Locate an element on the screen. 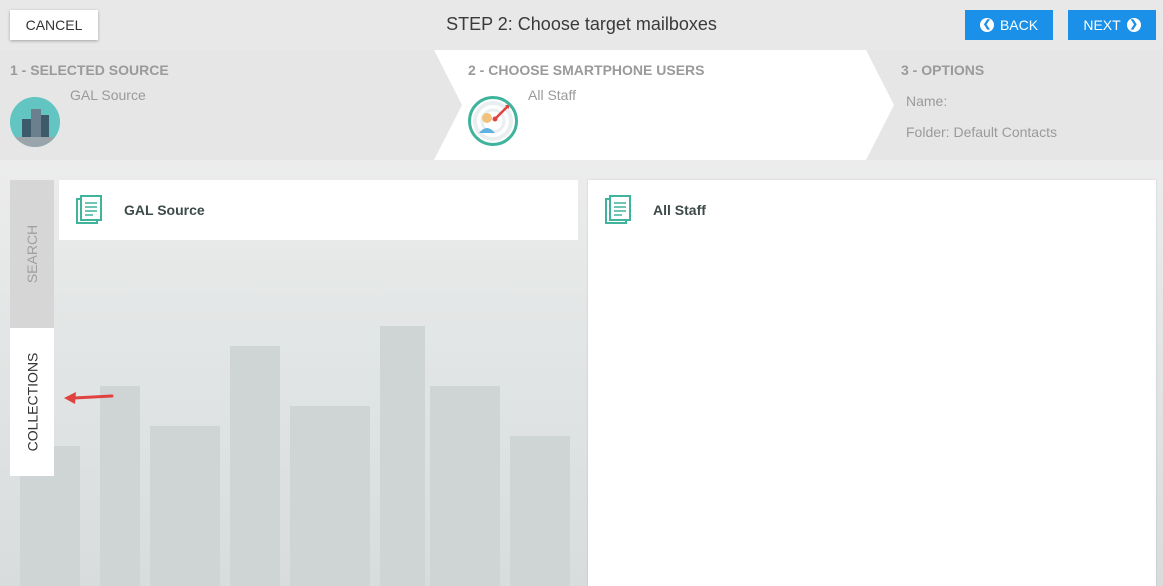  list-item: GAL Source is located at coordinates (318, 210).